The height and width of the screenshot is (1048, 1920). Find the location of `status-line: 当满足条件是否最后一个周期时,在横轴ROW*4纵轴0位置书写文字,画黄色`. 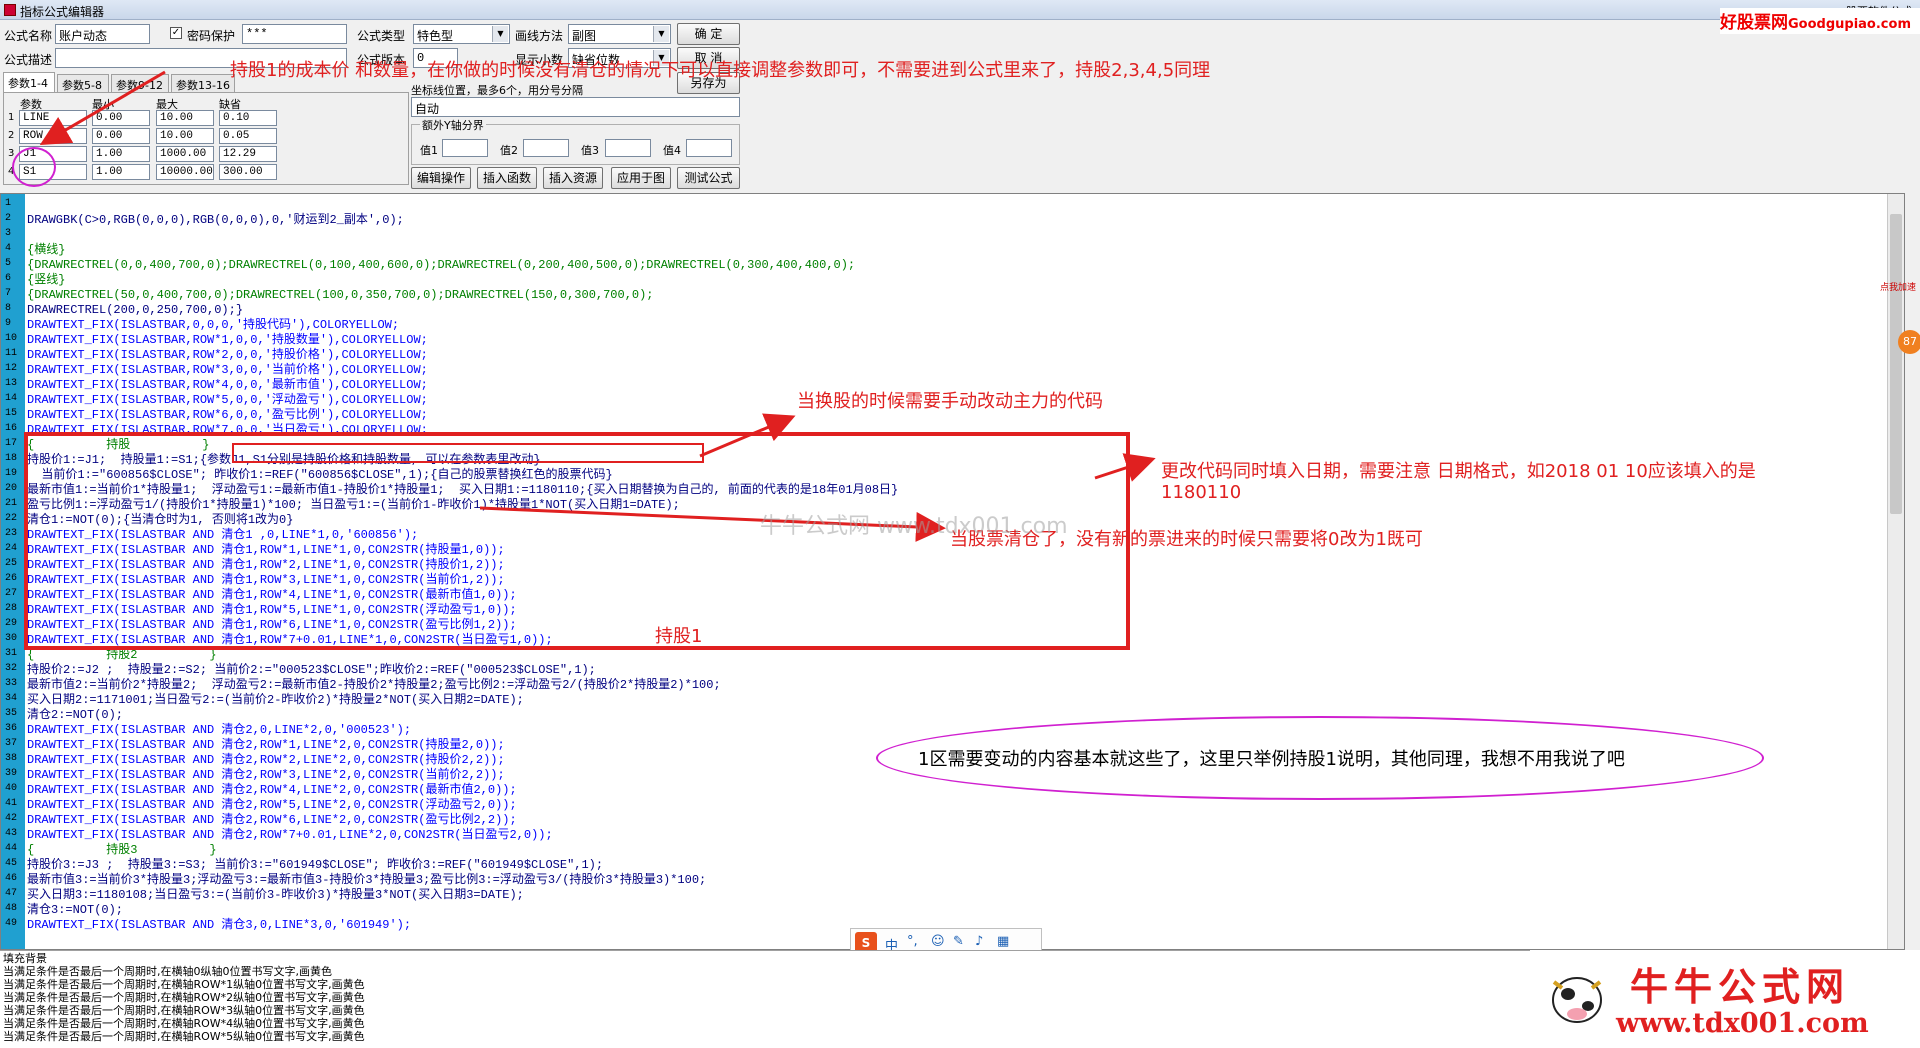

status-line: 当满足条件是否最后一个周期时,在横轴ROW*4纵轴0位置书写文字,画黄色 is located at coordinates (184, 1023).